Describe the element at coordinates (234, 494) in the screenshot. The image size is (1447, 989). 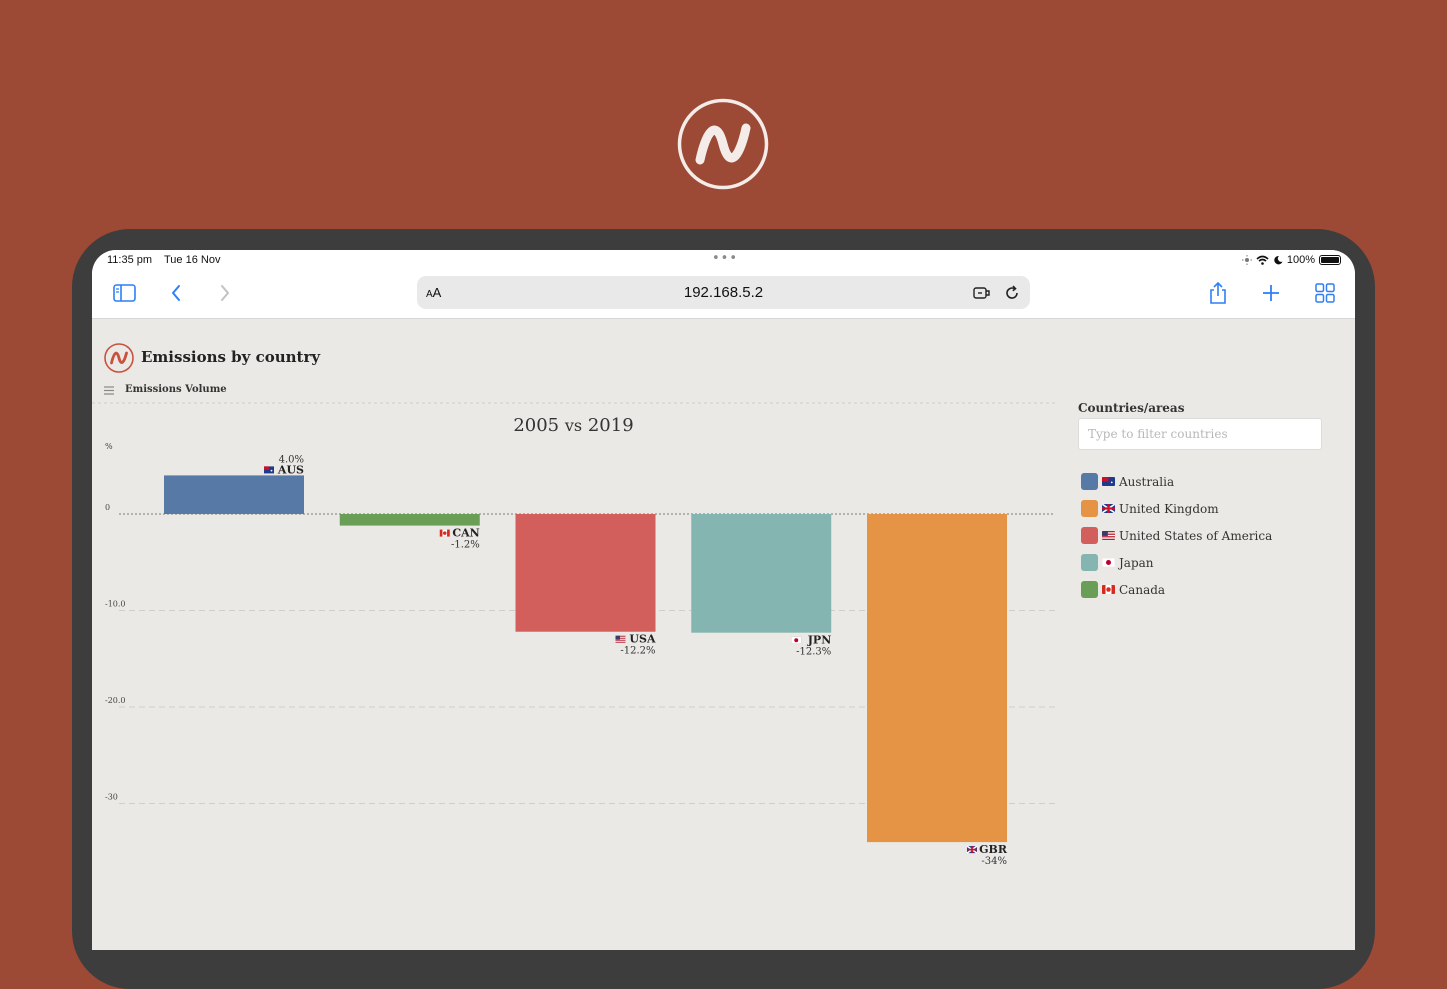
I see `bar-aus` at that location.